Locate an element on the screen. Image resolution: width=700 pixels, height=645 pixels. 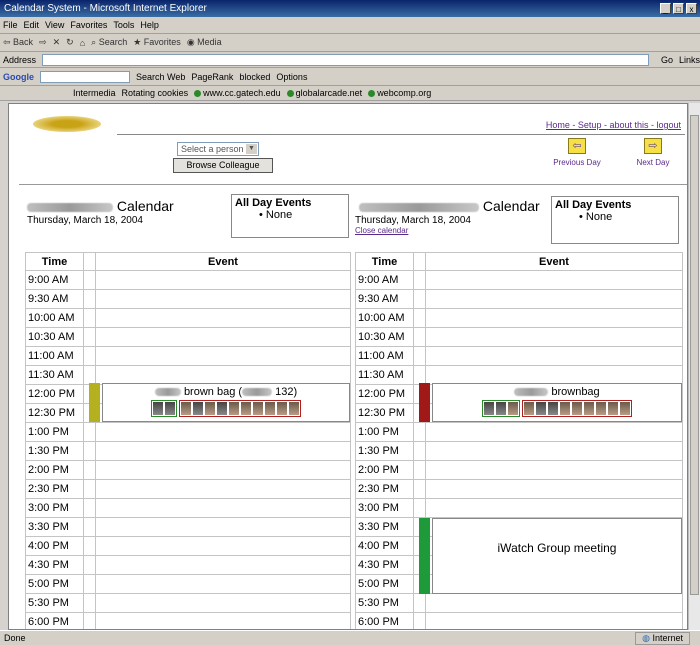
arrow-right-icon: ⇨ is located at coordinates (653, 146).